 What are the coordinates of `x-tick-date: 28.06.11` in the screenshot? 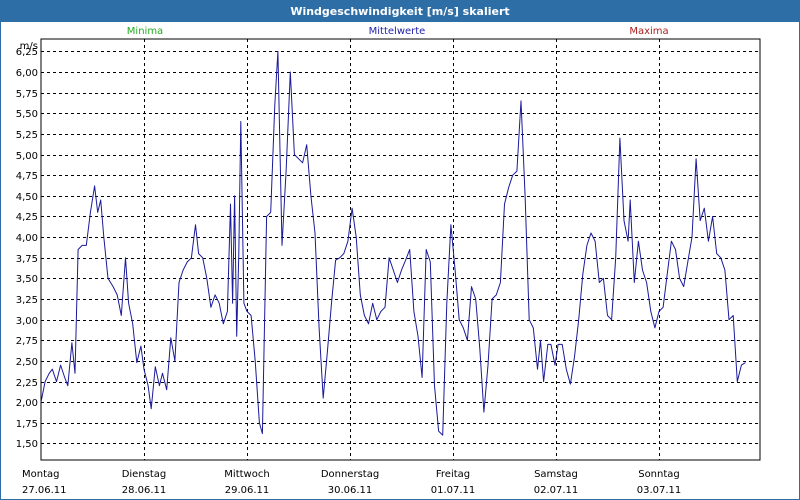 It's located at (144, 490).